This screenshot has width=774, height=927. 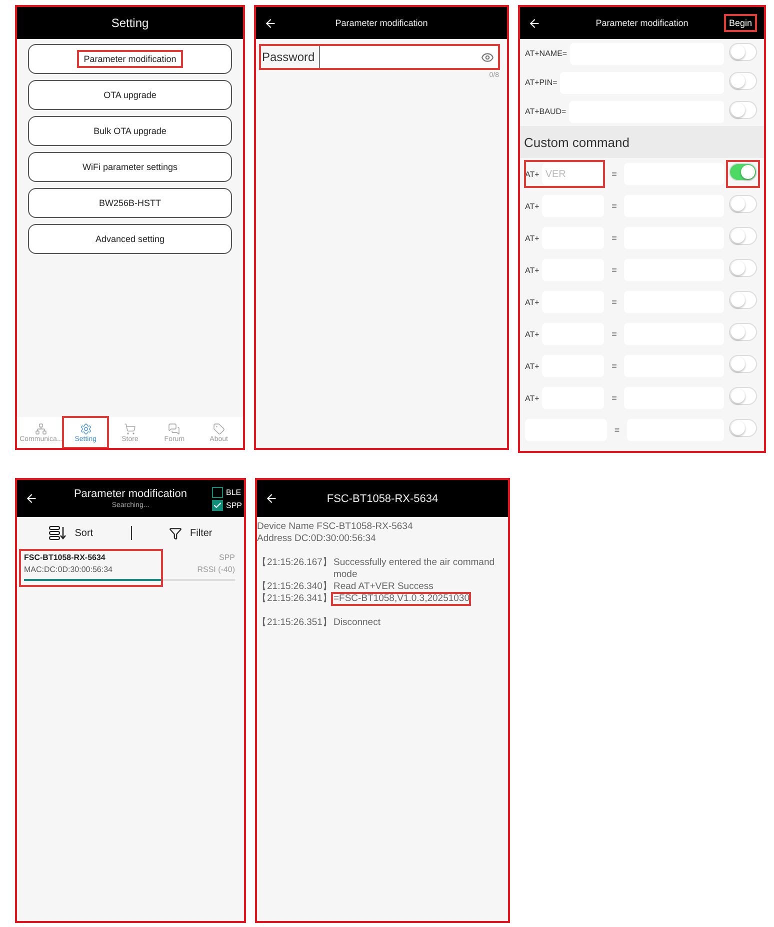 I want to click on menu-button: Advanced setting, so click(x=130, y=239).